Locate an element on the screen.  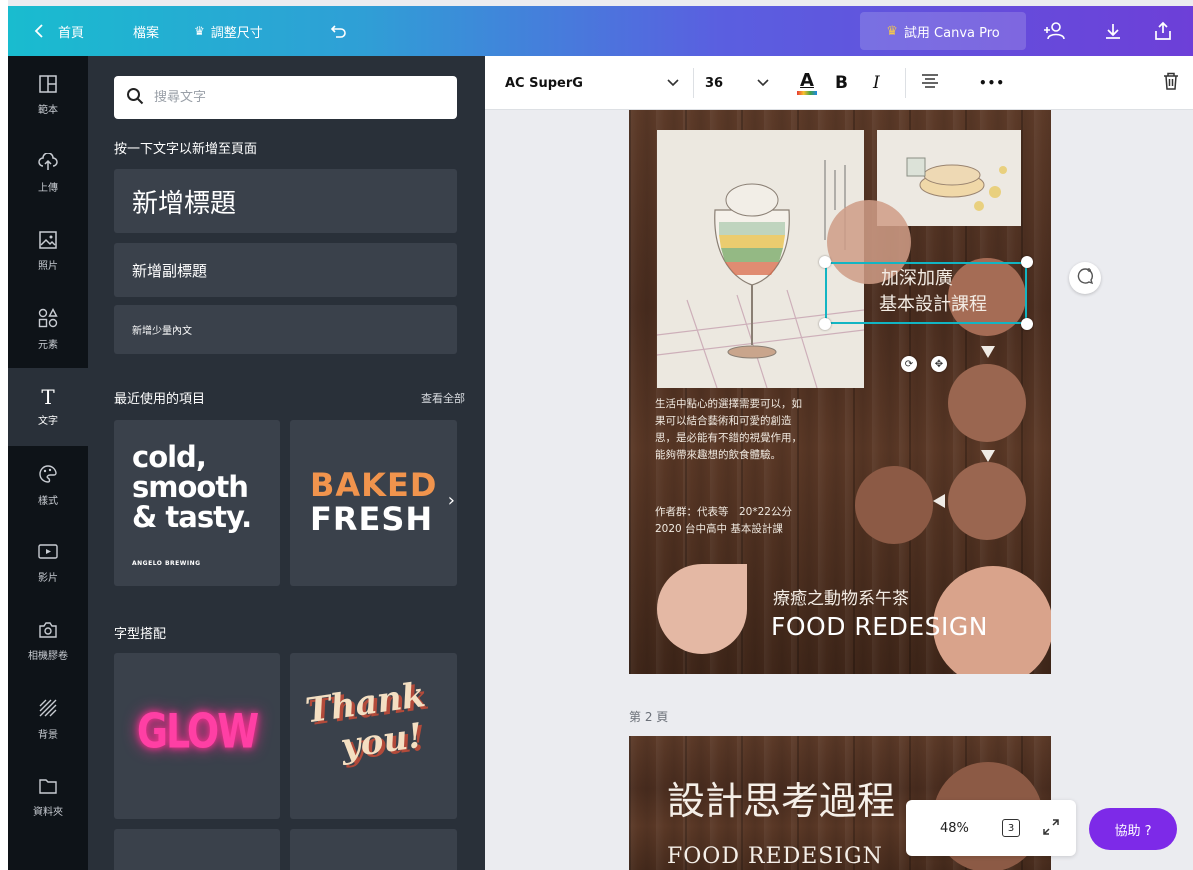
more-options-button: ••• is located at coordinates (992, 83).